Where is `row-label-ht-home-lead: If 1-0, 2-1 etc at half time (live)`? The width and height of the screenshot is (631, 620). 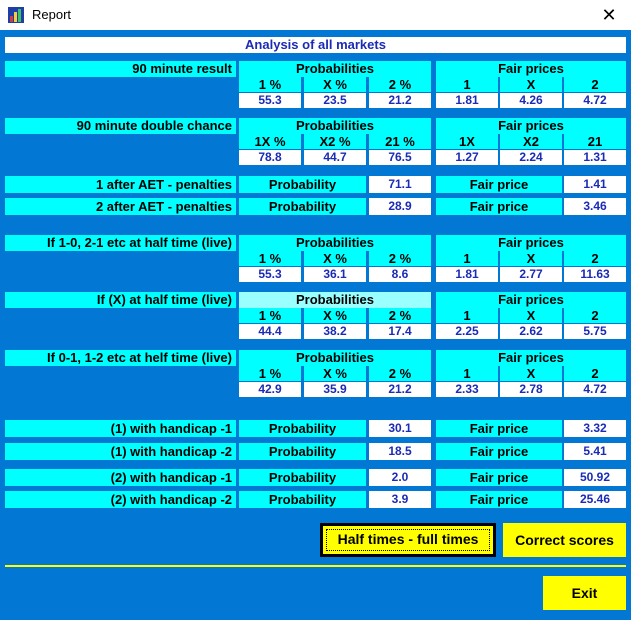 row-label-ht-home-lead: If 1-0, 2-1 etc at half time (live) is located at coordinates (120, 243).